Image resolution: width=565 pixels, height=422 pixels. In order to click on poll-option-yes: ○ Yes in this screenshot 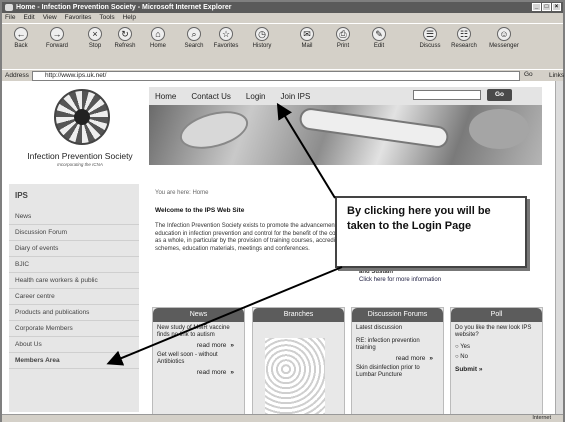, I will do `click(496, 347)`.